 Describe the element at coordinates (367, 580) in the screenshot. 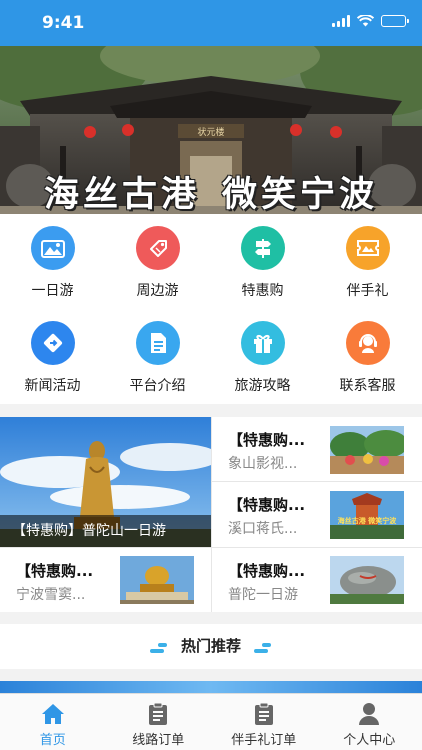

I see `putuo-rock-image` at that location.